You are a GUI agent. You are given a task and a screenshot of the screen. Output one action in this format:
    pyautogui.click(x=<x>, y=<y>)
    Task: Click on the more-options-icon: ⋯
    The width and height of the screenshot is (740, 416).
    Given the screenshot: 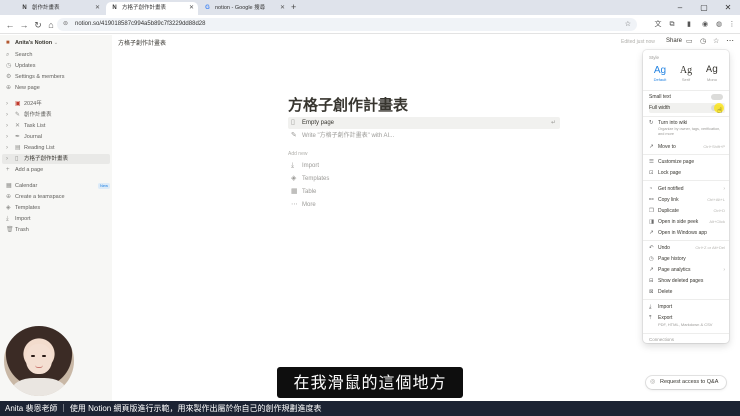 What is the action you would take?
    pyautogui.click(x=730, y=40)
    